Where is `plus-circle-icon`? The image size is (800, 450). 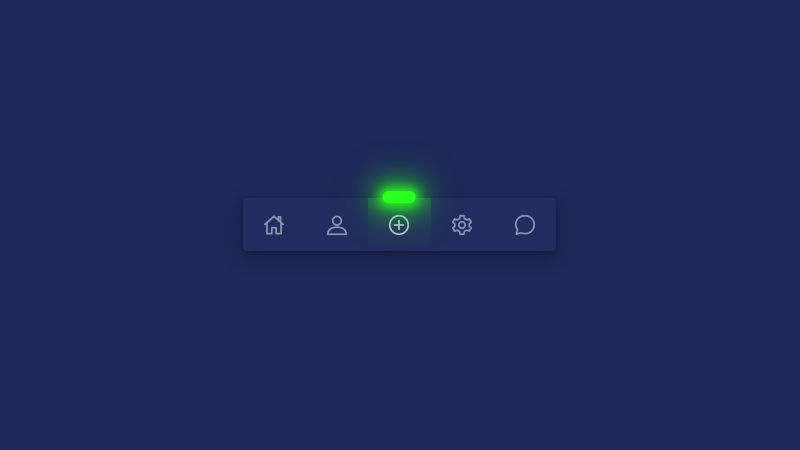
plus-circle-icon is located at coordinates (399, 225).